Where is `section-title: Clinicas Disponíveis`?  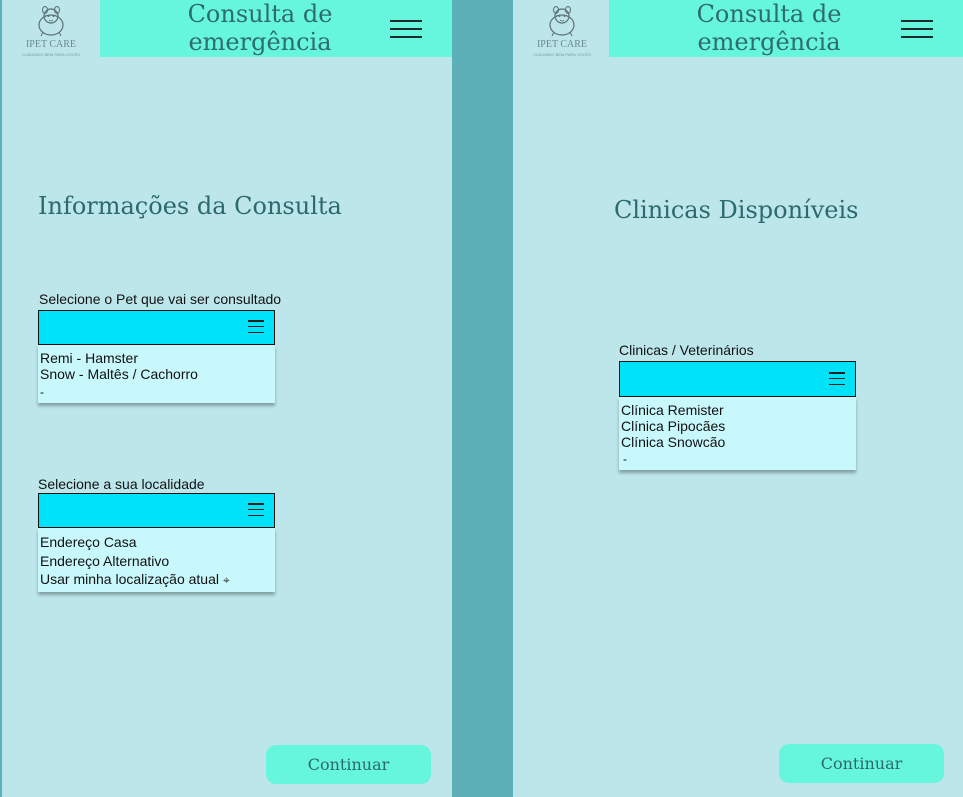 section-title: Clinicas Disponíveis is located at coordinates (736, 210).